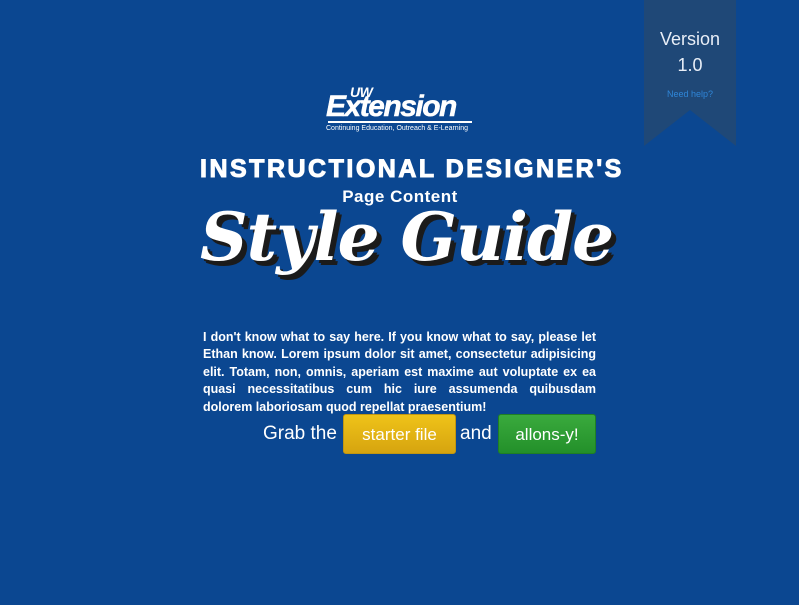 The width and height of the screenshot is (799, 605). Describe the element at coordinates (547, 434) in the screenshot. I see `allons-y-button: allons-y!` at that location.